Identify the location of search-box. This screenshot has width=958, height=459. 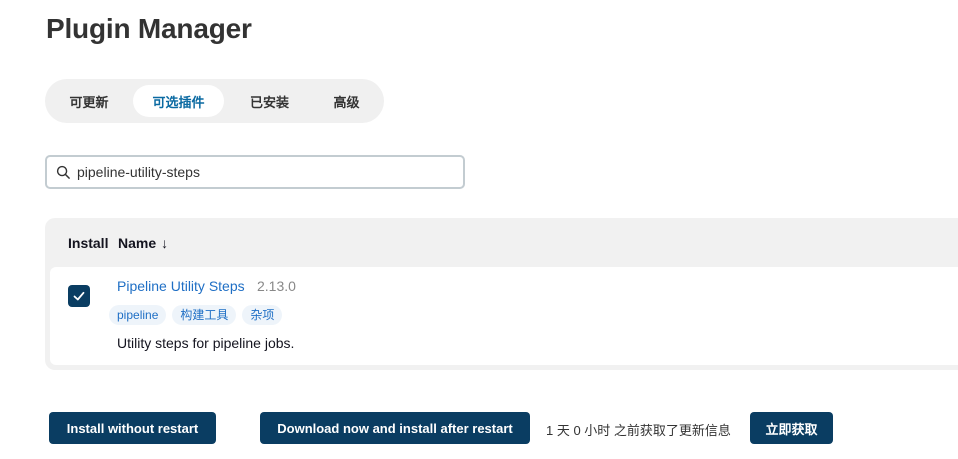
(255, 172).